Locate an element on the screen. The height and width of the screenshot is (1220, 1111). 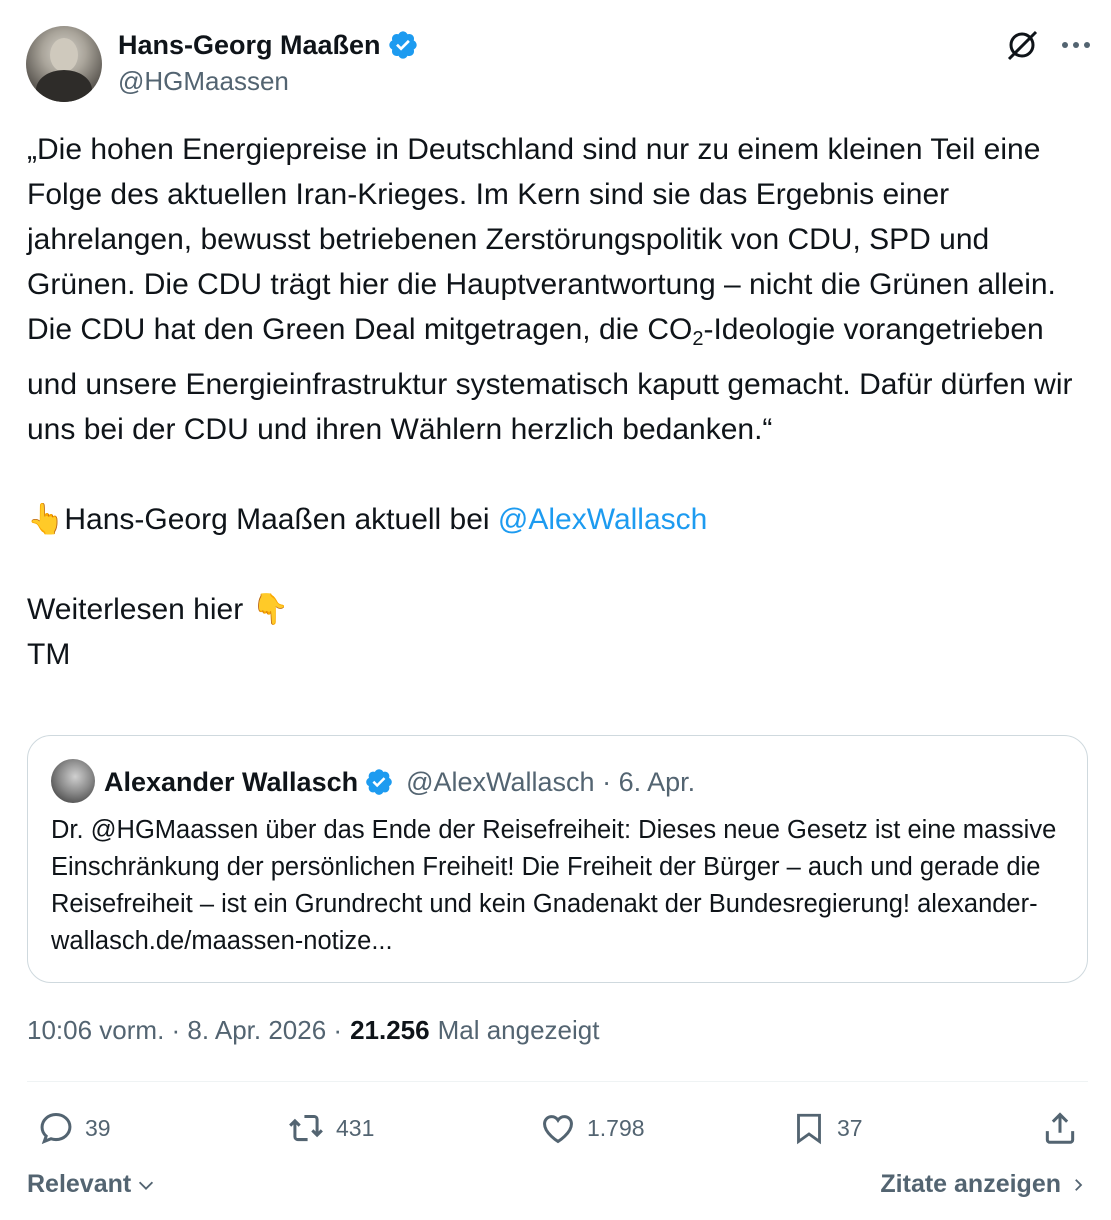
bookmark-button: 37 is located at coordinates (827, 1128).